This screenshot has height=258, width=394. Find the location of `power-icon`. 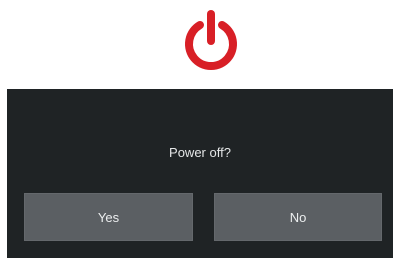

power-icon is located at coordinates (211, 40).